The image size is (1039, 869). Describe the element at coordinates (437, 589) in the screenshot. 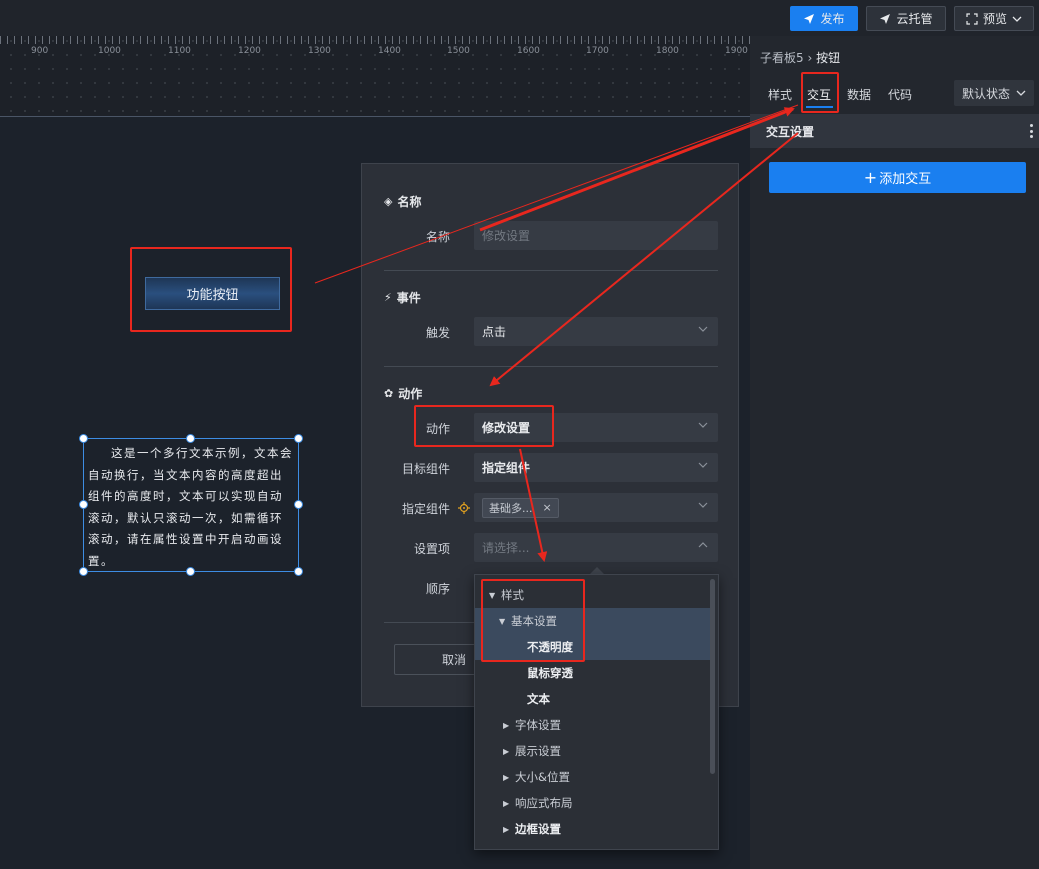

I see `order-label: 顺序` at that location.